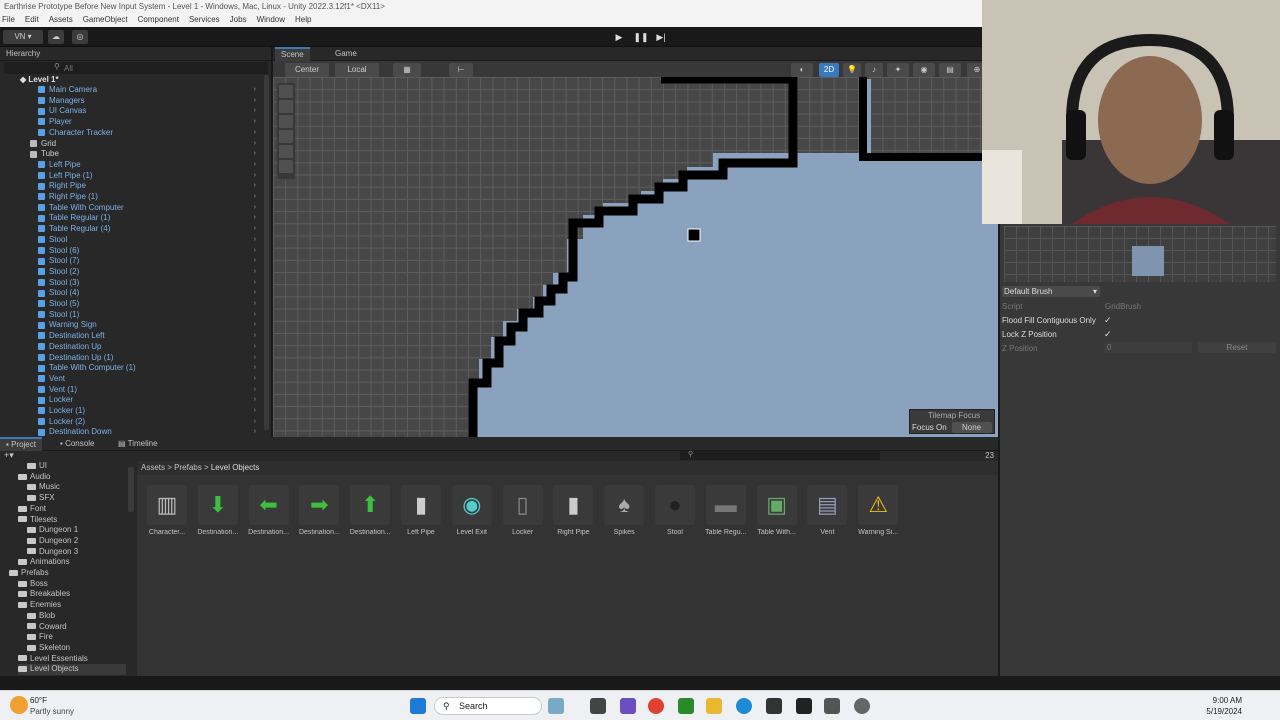 The height and width of the screenshot is (720, 1280). What do you see at coordinates (23, 37) in the screenshot?
I see `account-dropdown: VN ▾` at bounding box center [23, 37].